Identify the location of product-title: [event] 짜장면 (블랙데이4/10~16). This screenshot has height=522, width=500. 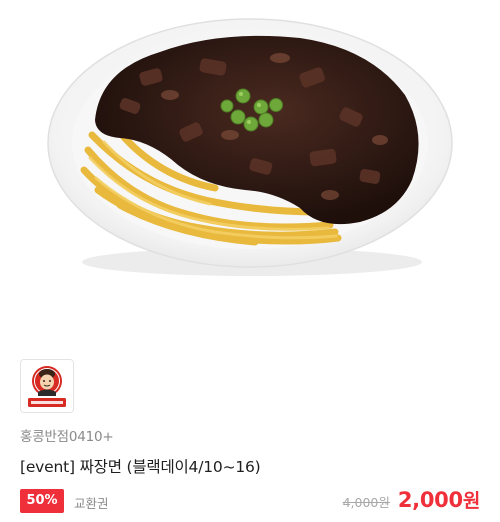
(140, 466).